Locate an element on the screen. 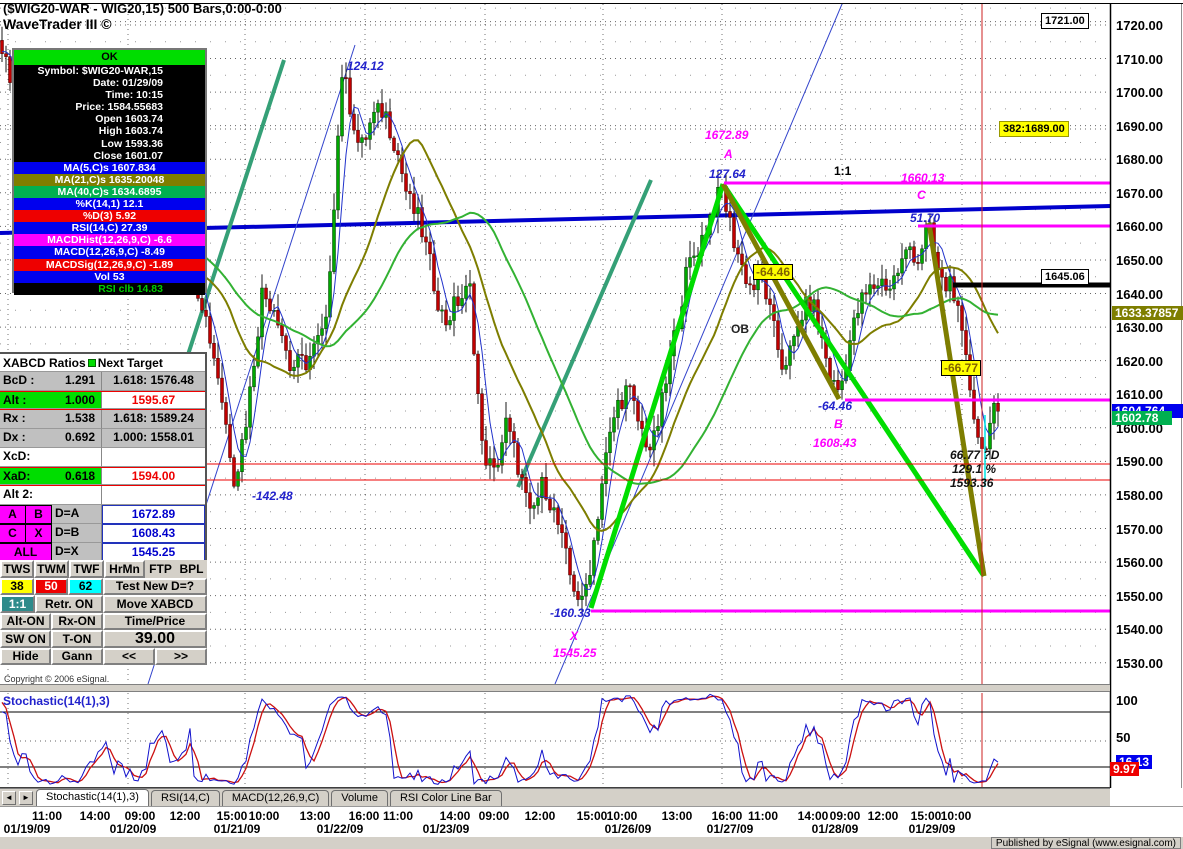  control-button-50: 50 is located at coordinates (51, 586).